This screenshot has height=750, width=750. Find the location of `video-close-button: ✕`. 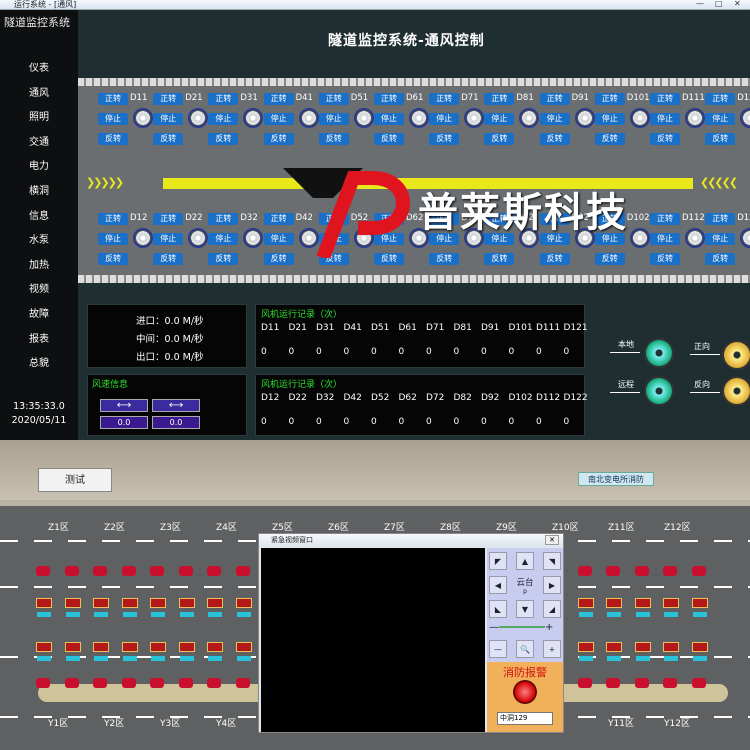

video-close-button: ✕ is located at coordinates (552, 540).